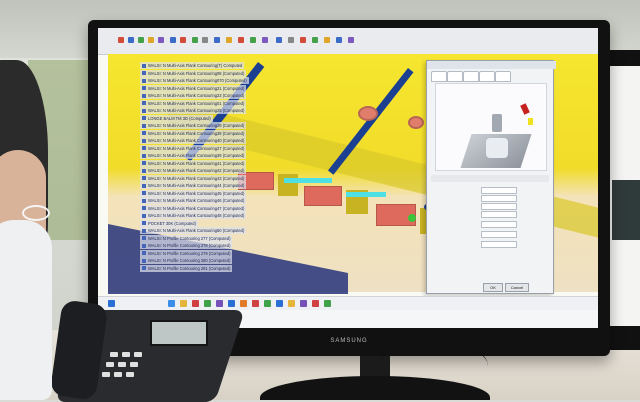 This screenshot has width=640, height=402. What do you see at coordinates (323, 196) in the screenshot?
I see `part-pocket` at bounding box center [323, 196].